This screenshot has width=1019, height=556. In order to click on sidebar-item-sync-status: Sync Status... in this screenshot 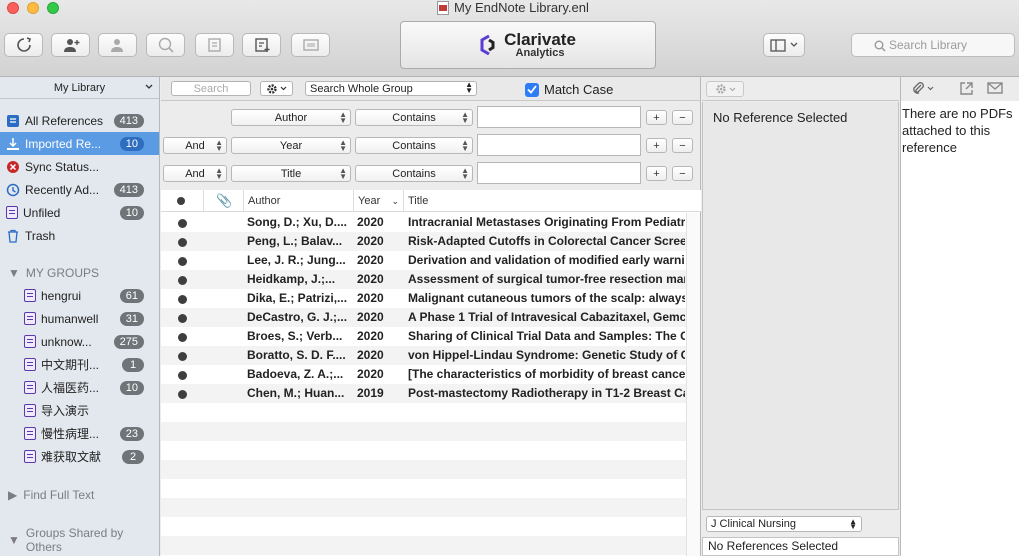, I will do `click(79, 166)`.